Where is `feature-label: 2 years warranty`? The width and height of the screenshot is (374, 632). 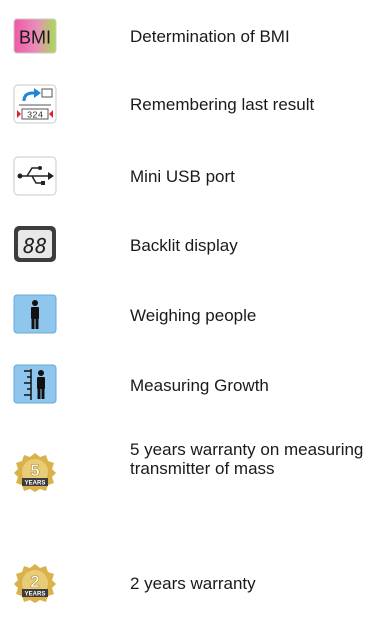
feature-label: 2 years warranty is located at coordinates (193, 583).